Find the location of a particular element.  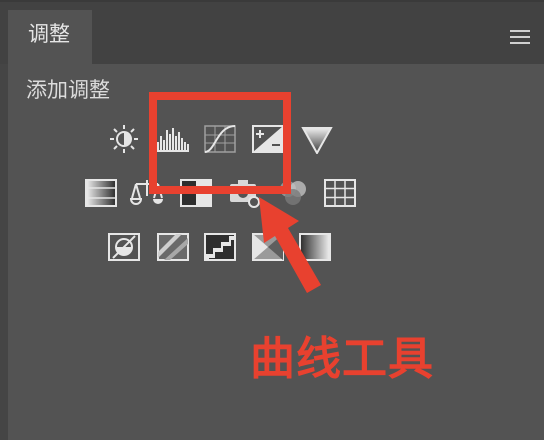

brightness-contrast-icon is located at coordinates (124, 139).